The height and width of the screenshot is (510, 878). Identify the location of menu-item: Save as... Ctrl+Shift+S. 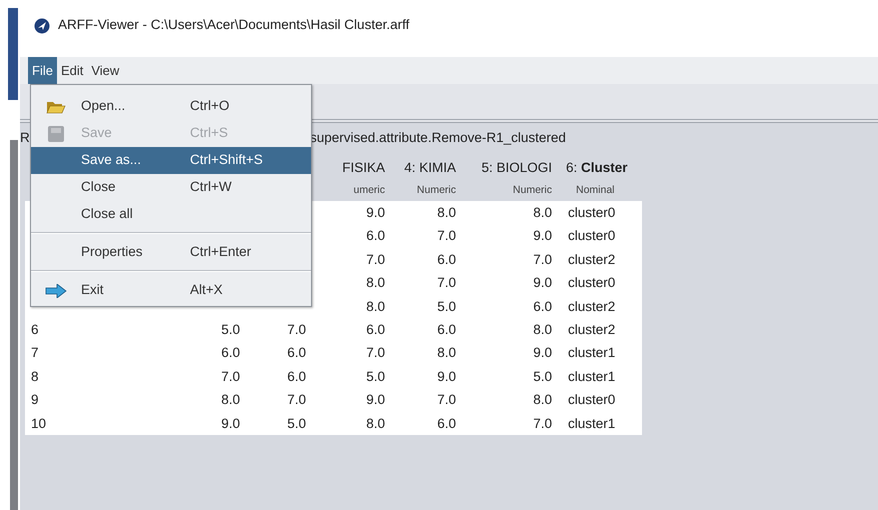
(171, 160).